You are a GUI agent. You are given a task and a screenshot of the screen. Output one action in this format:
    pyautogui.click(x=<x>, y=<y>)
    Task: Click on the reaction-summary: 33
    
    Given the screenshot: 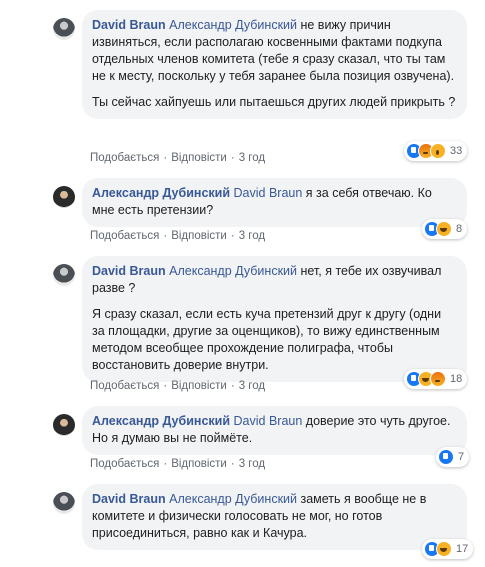 What is the action you would take?
    pyautogui.click(x=436, y=151)
    